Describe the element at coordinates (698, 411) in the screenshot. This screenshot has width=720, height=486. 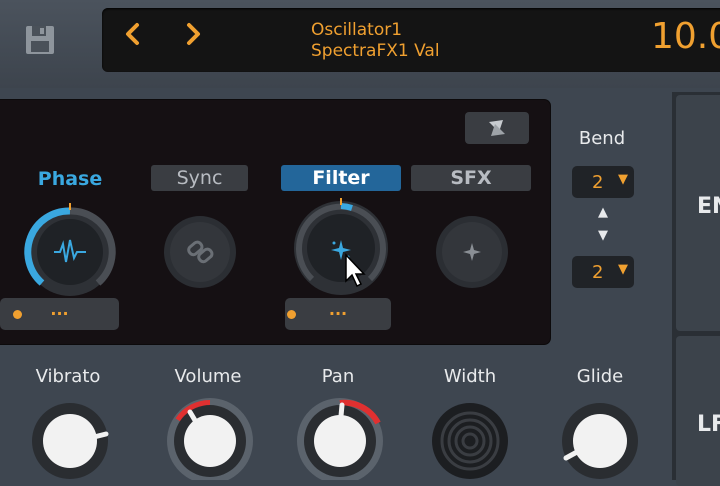
I see `lfo-panel` at that location.